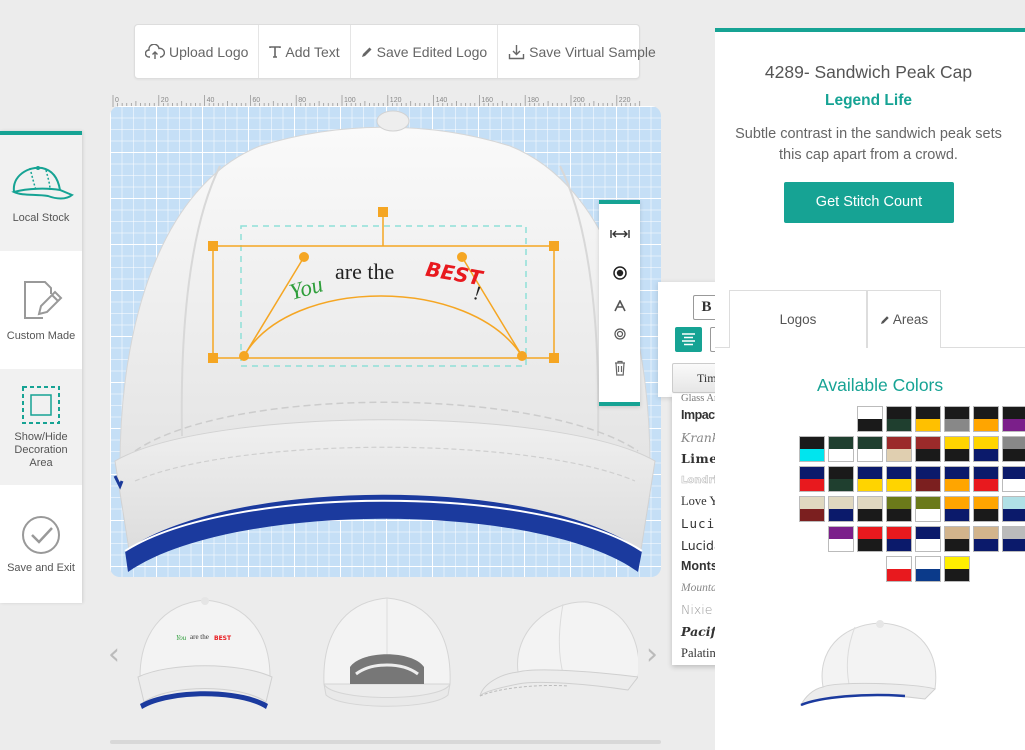 This screenshot has width=1025, height=750. I want to click on tab-logos: Logos, so click(798, 319).